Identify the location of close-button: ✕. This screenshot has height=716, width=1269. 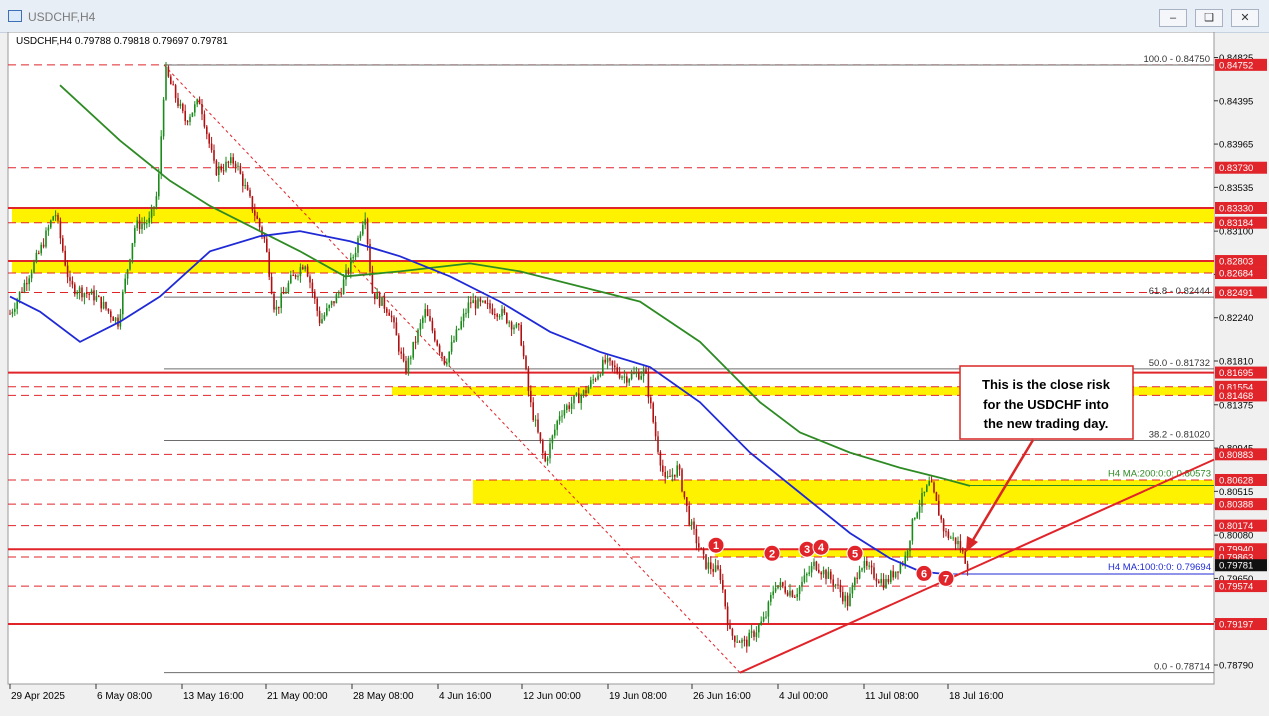
(1245, 18).